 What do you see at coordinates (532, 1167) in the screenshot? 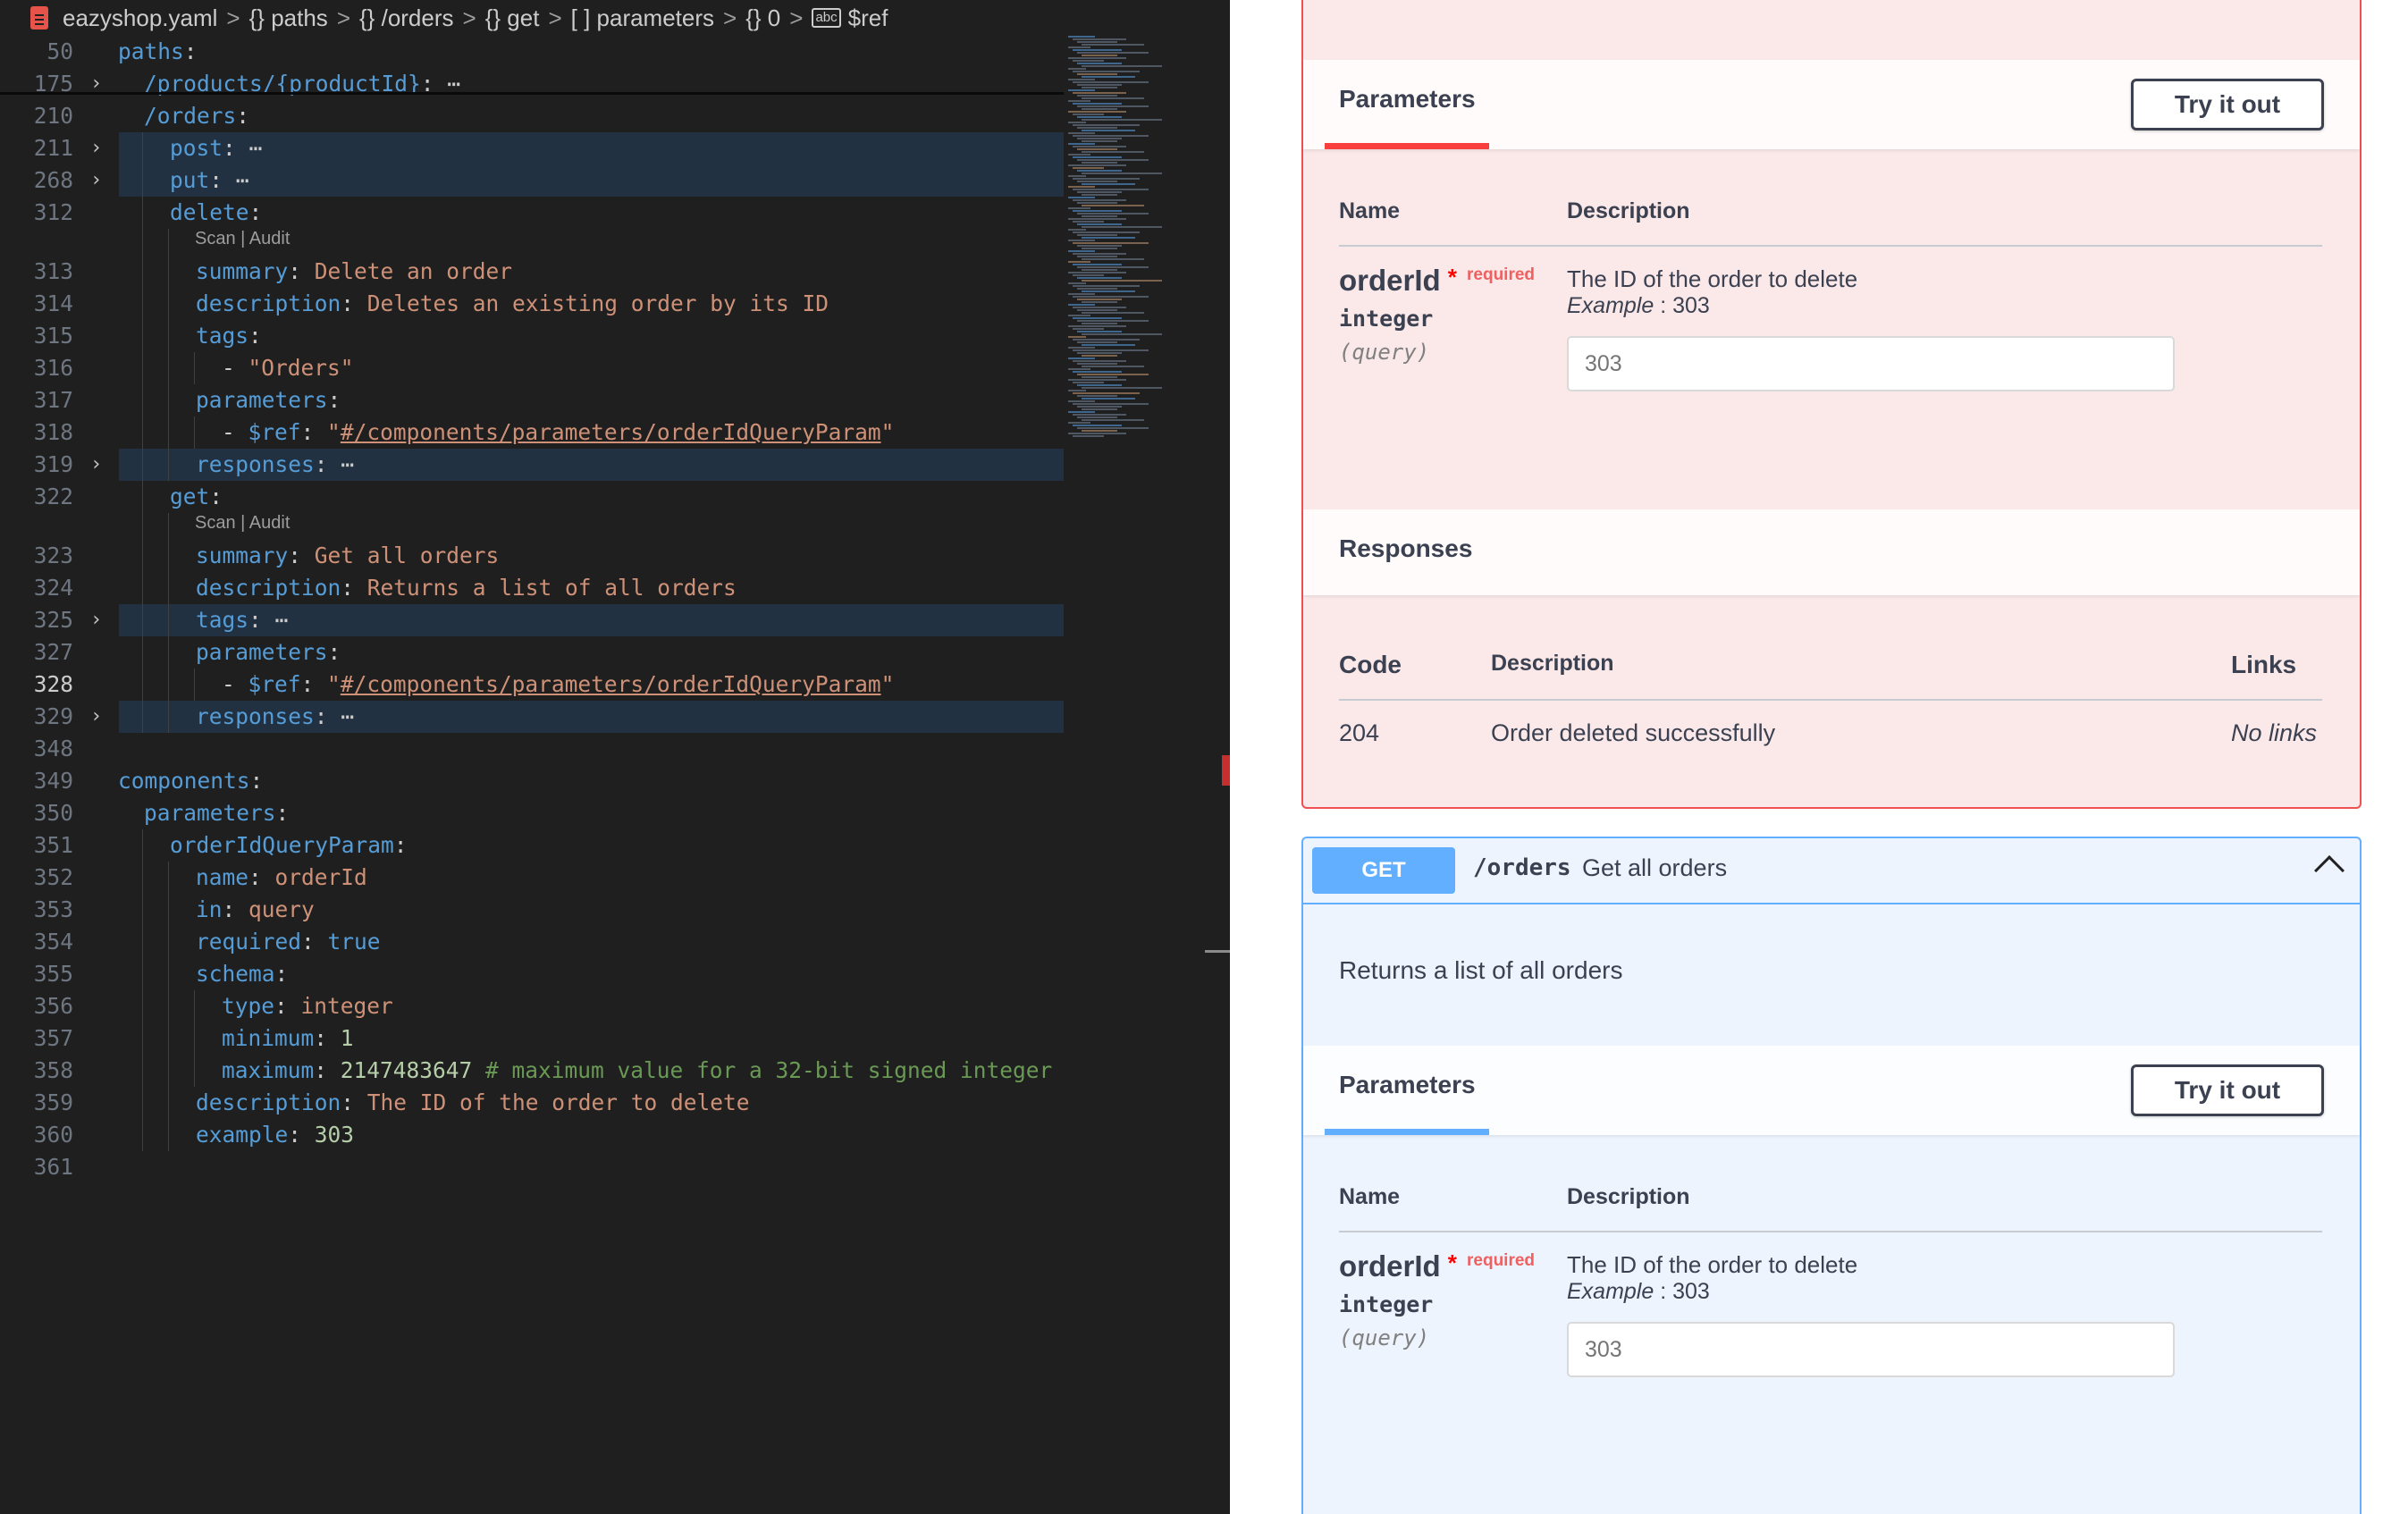
I see `code-line: 361` at bounding box center [532, 1167].